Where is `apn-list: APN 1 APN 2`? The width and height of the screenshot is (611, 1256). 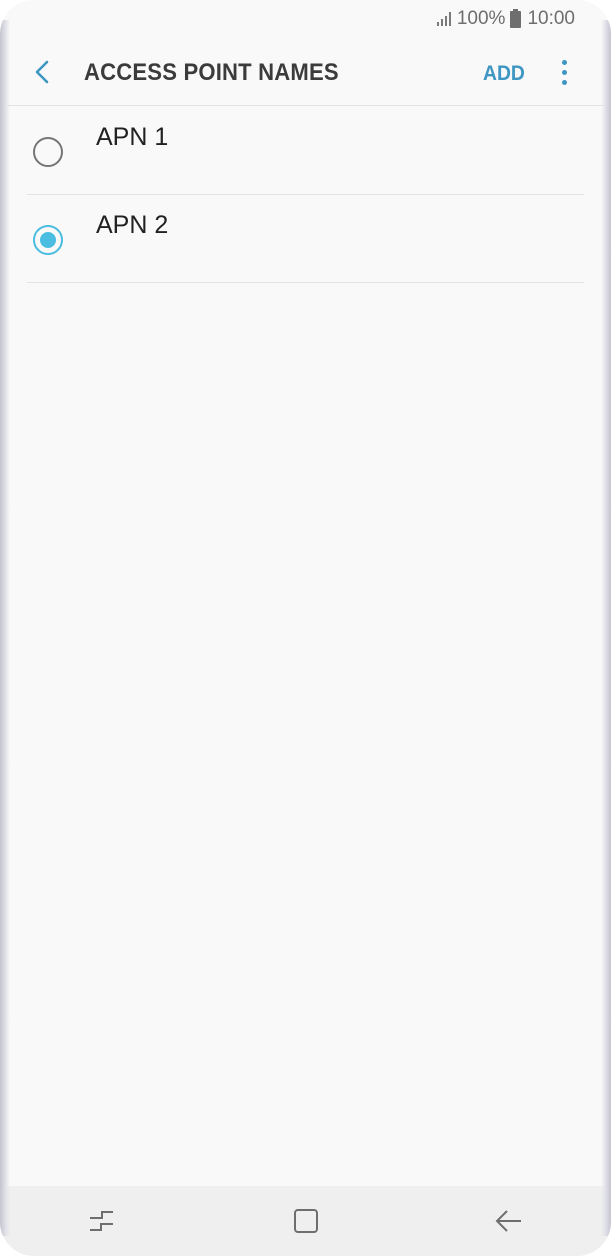 apn-list: APN 1 APN 2 is located at coordinates (305, 195).